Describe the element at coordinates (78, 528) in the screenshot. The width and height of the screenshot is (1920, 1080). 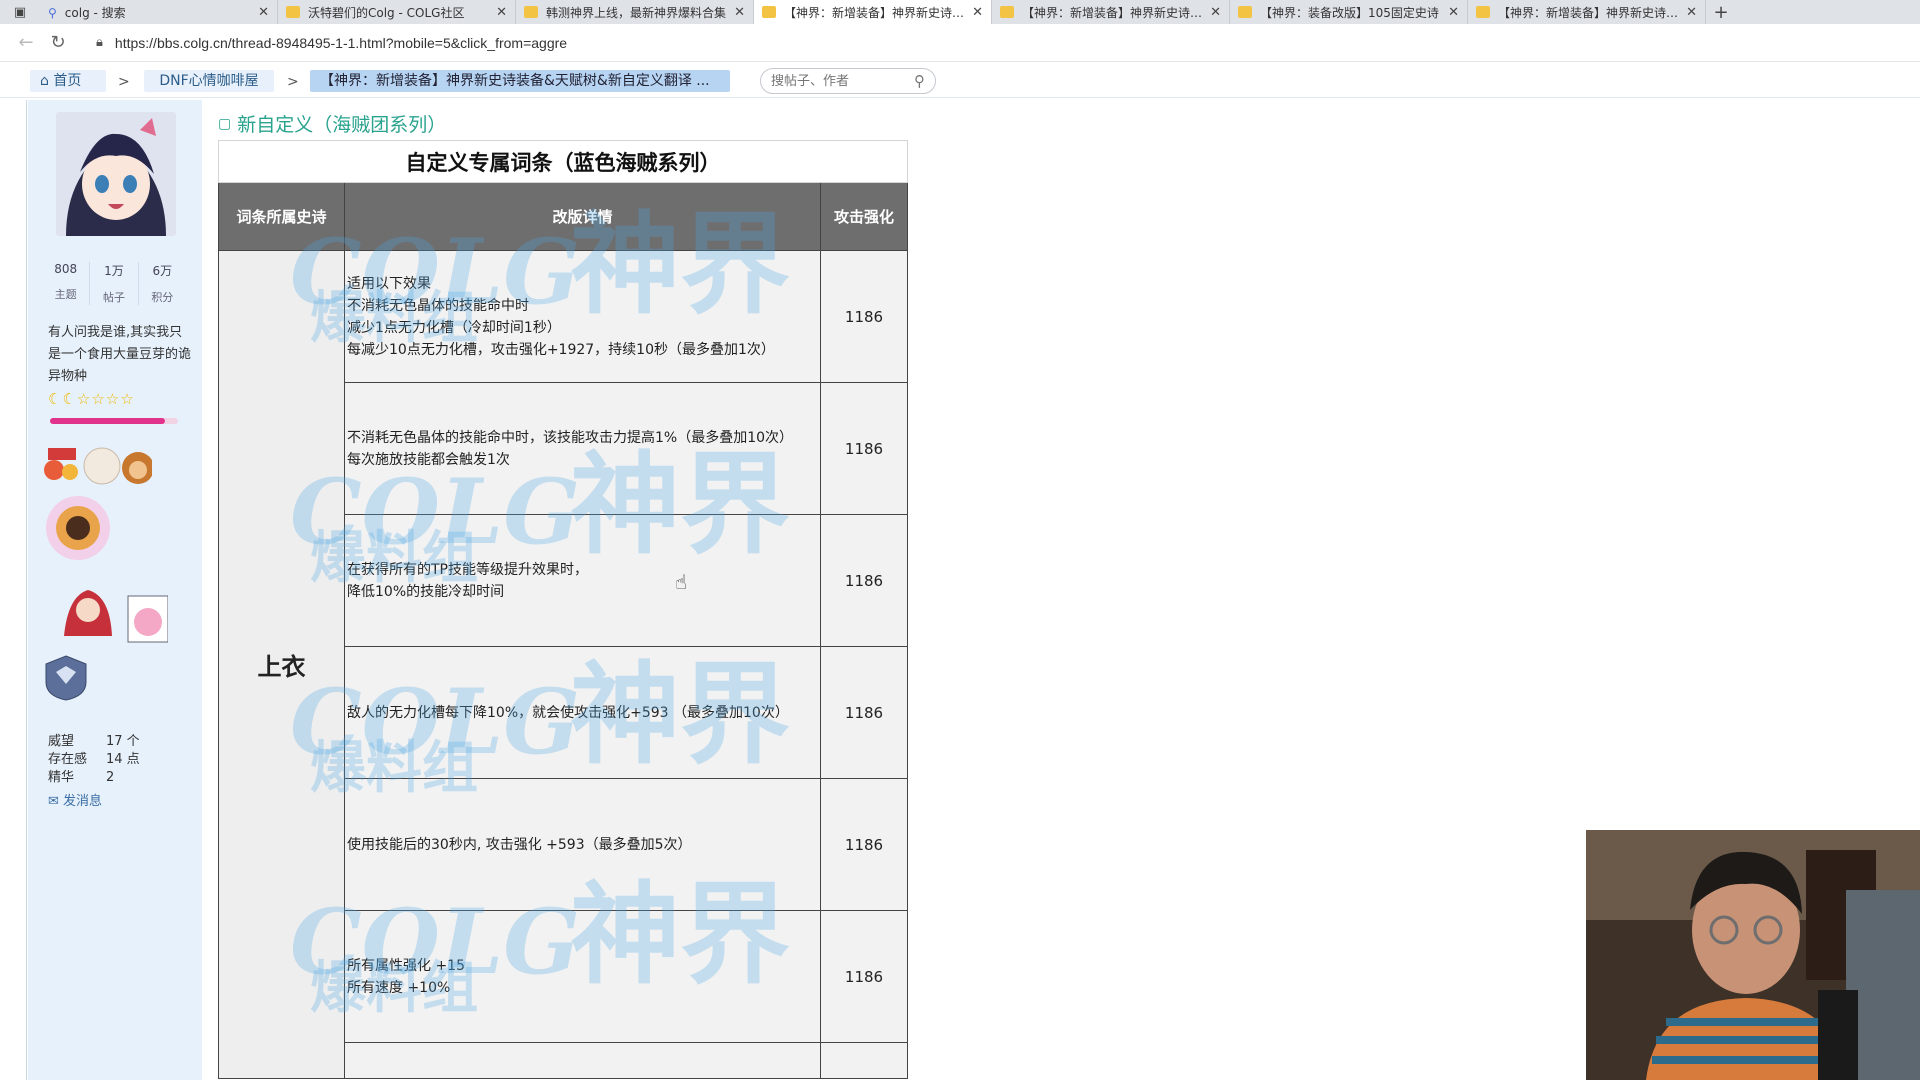
I see `medal-orb-icon` at that location.